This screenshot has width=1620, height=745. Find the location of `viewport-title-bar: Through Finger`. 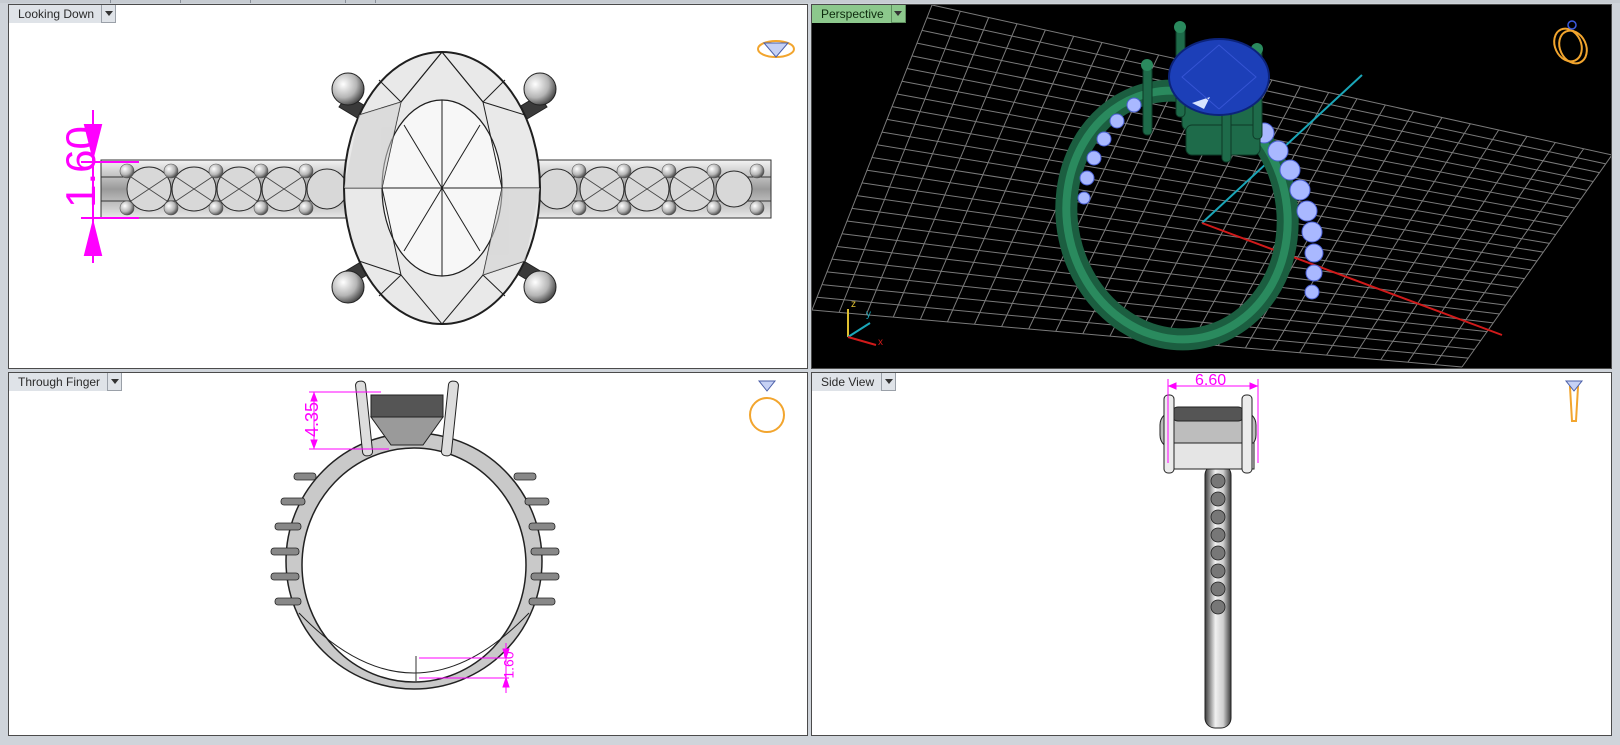

viewport-title-bar: Through Finger is located at coordinates (66, 382).